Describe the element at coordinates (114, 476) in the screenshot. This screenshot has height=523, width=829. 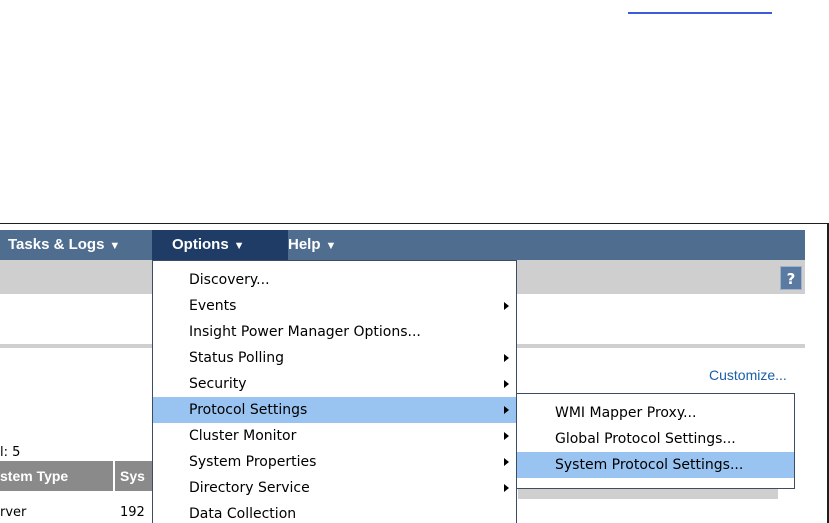
I see `column-separator` at that location.